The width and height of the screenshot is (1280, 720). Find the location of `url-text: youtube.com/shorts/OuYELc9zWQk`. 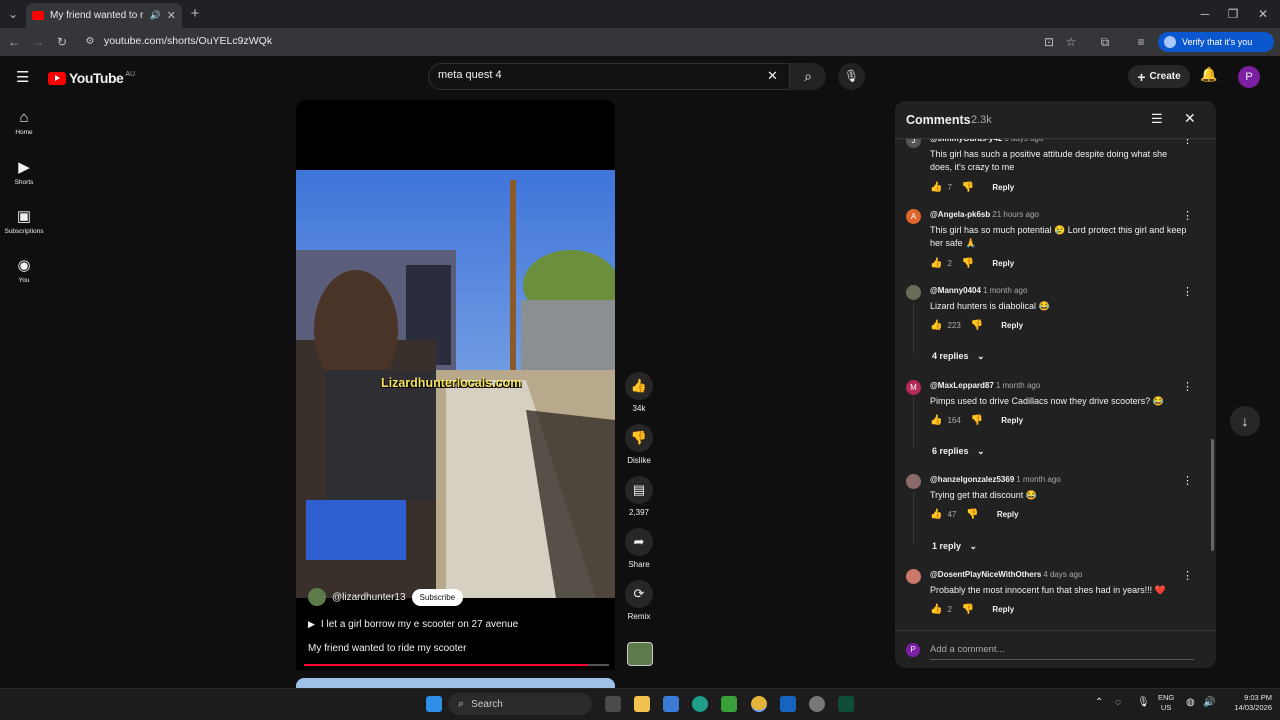

url-text: youtube.com/shorts/OuYELc9zWQk is located at coordinates (188, 41).